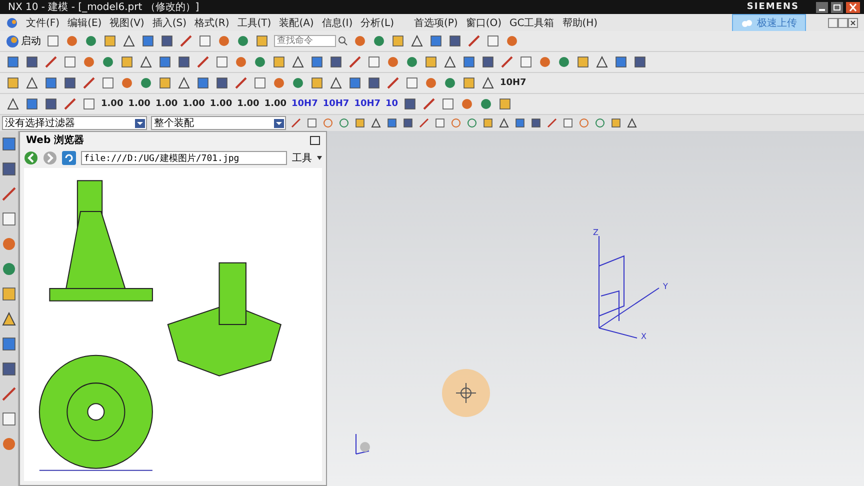 This screenshot has width=864, height=486. I want to click on app-logo-icon, so click(12, 22).